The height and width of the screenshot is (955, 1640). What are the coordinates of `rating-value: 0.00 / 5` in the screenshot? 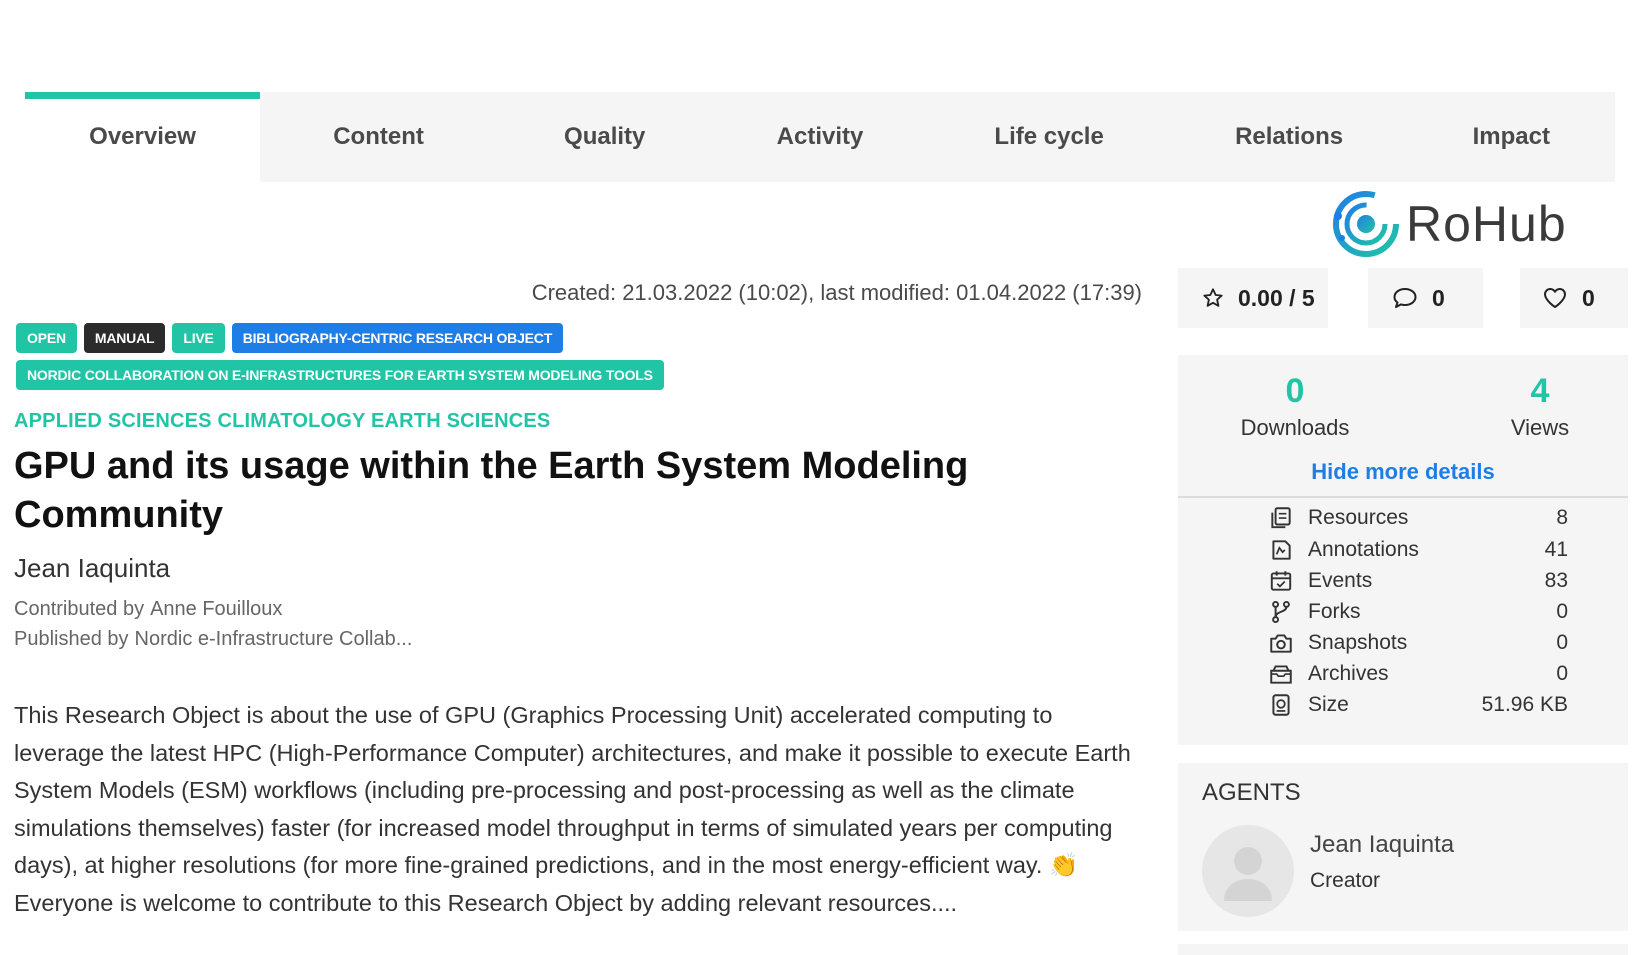 It's located at (1276, 297).